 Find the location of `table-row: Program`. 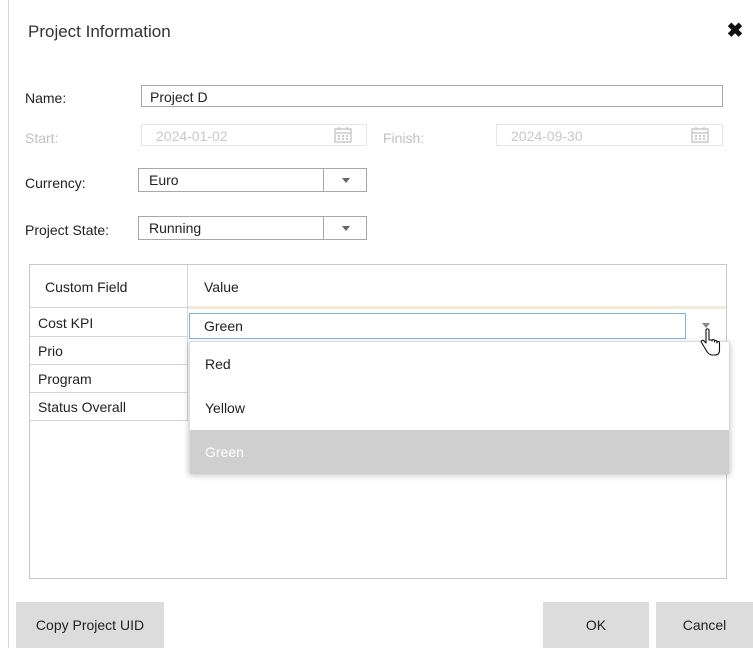

table-row: Program is located at coordinates (108, 379).